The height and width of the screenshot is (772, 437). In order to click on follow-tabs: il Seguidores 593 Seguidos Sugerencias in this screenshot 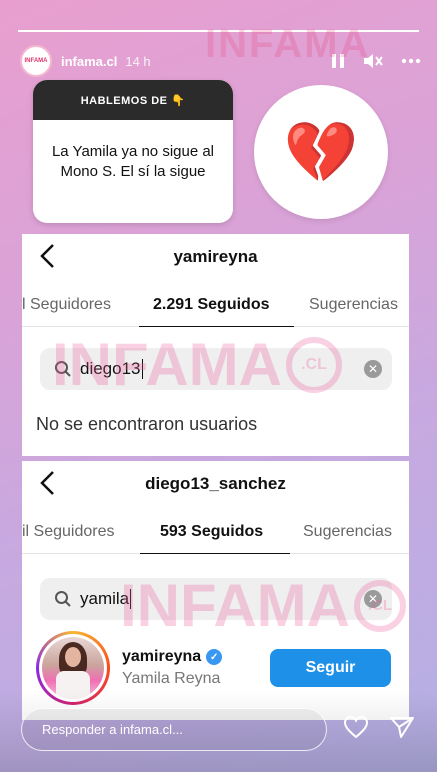, I will do `click(215, 532)`.